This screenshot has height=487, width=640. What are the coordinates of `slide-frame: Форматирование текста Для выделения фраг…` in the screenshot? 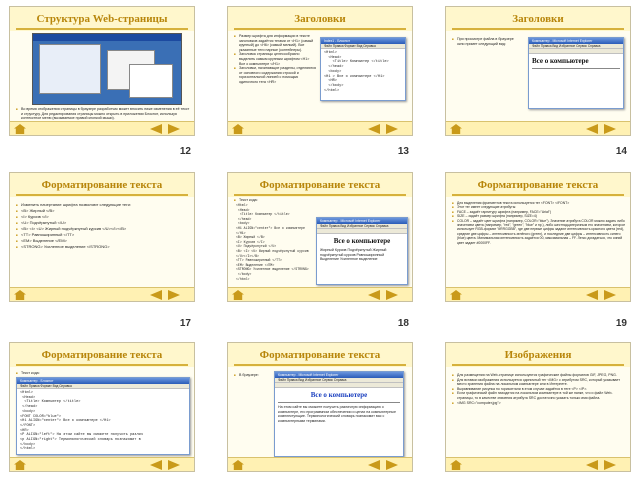 It's located at (538, 237).